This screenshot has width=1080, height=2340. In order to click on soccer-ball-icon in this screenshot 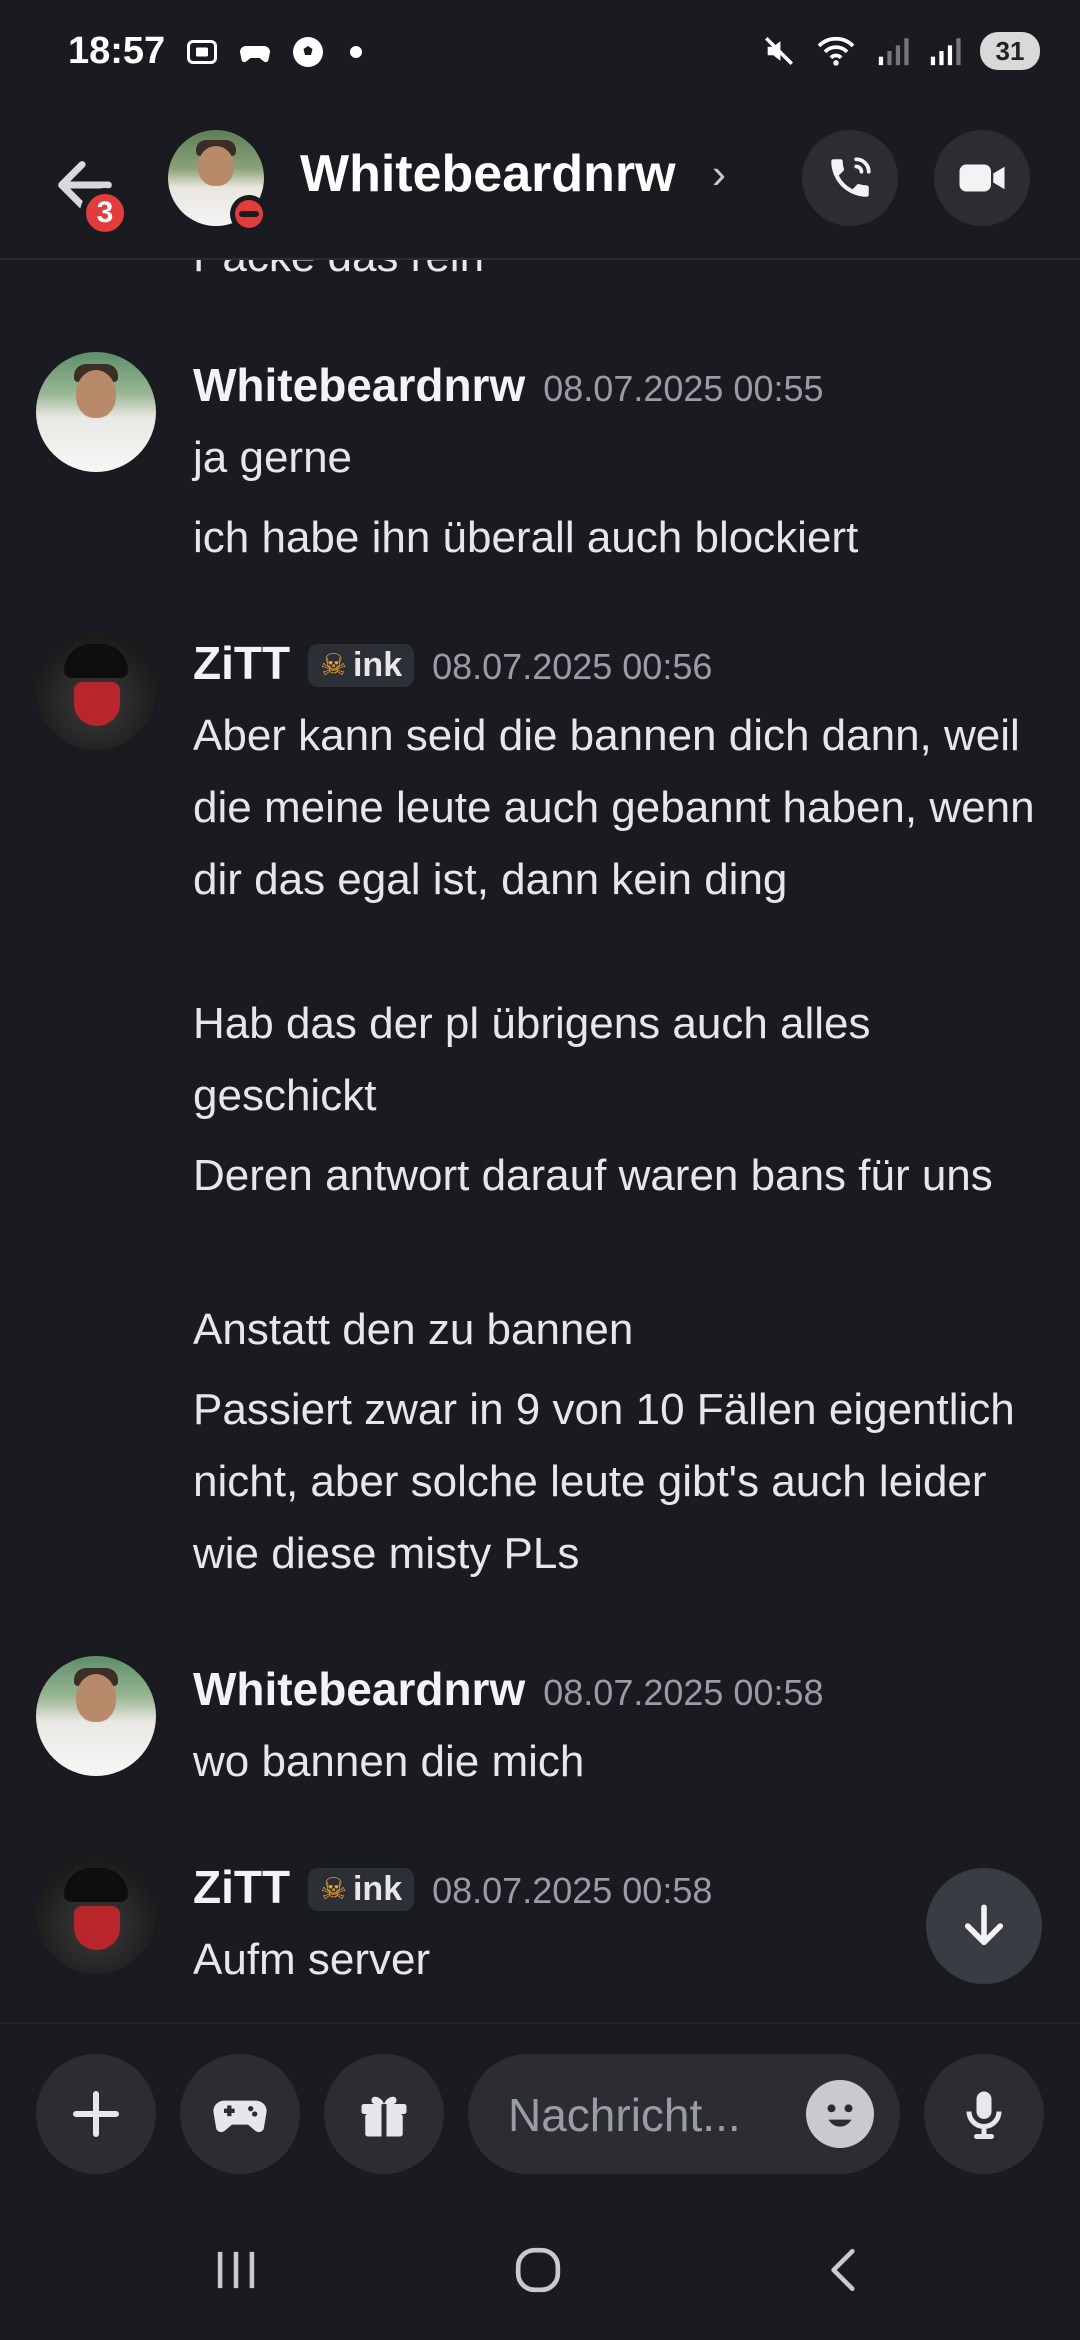, I will do `click(308, 52)`.